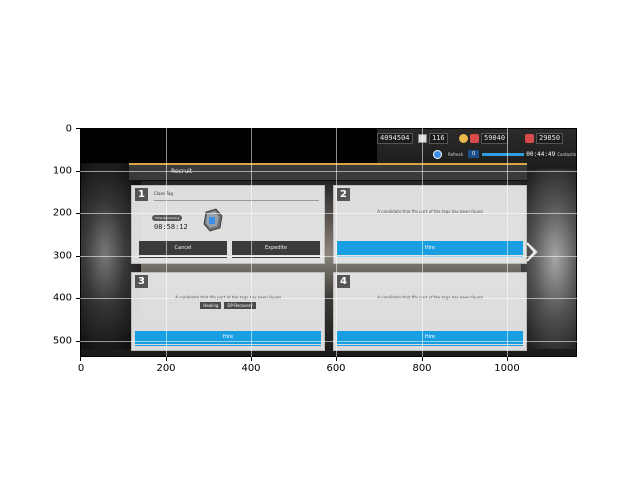 The height and width of the screenshot is (480, 640). I want to click on y-tick-label: 400, so click(62, 298).